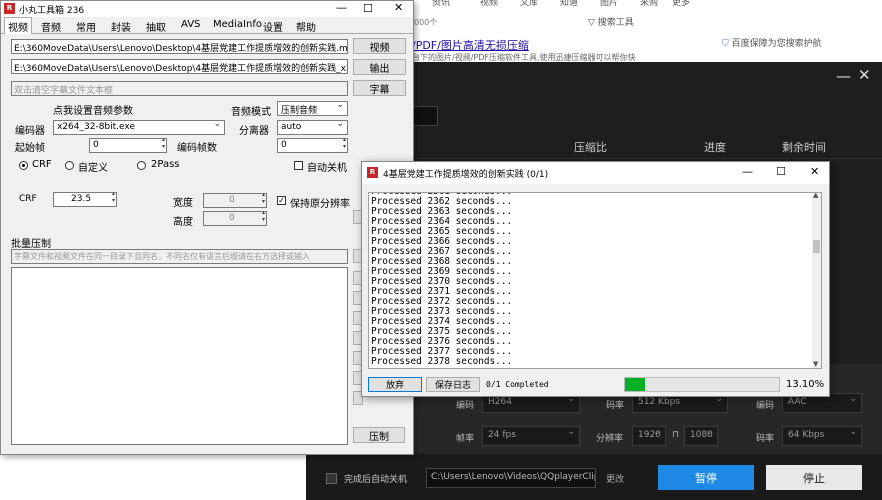 Image resolution: width=882 pixels, height=500 pixels. Describe the element at coordinates (815, 196) in the screenshot. I see `scroll-up-icon: ▲` at that location.